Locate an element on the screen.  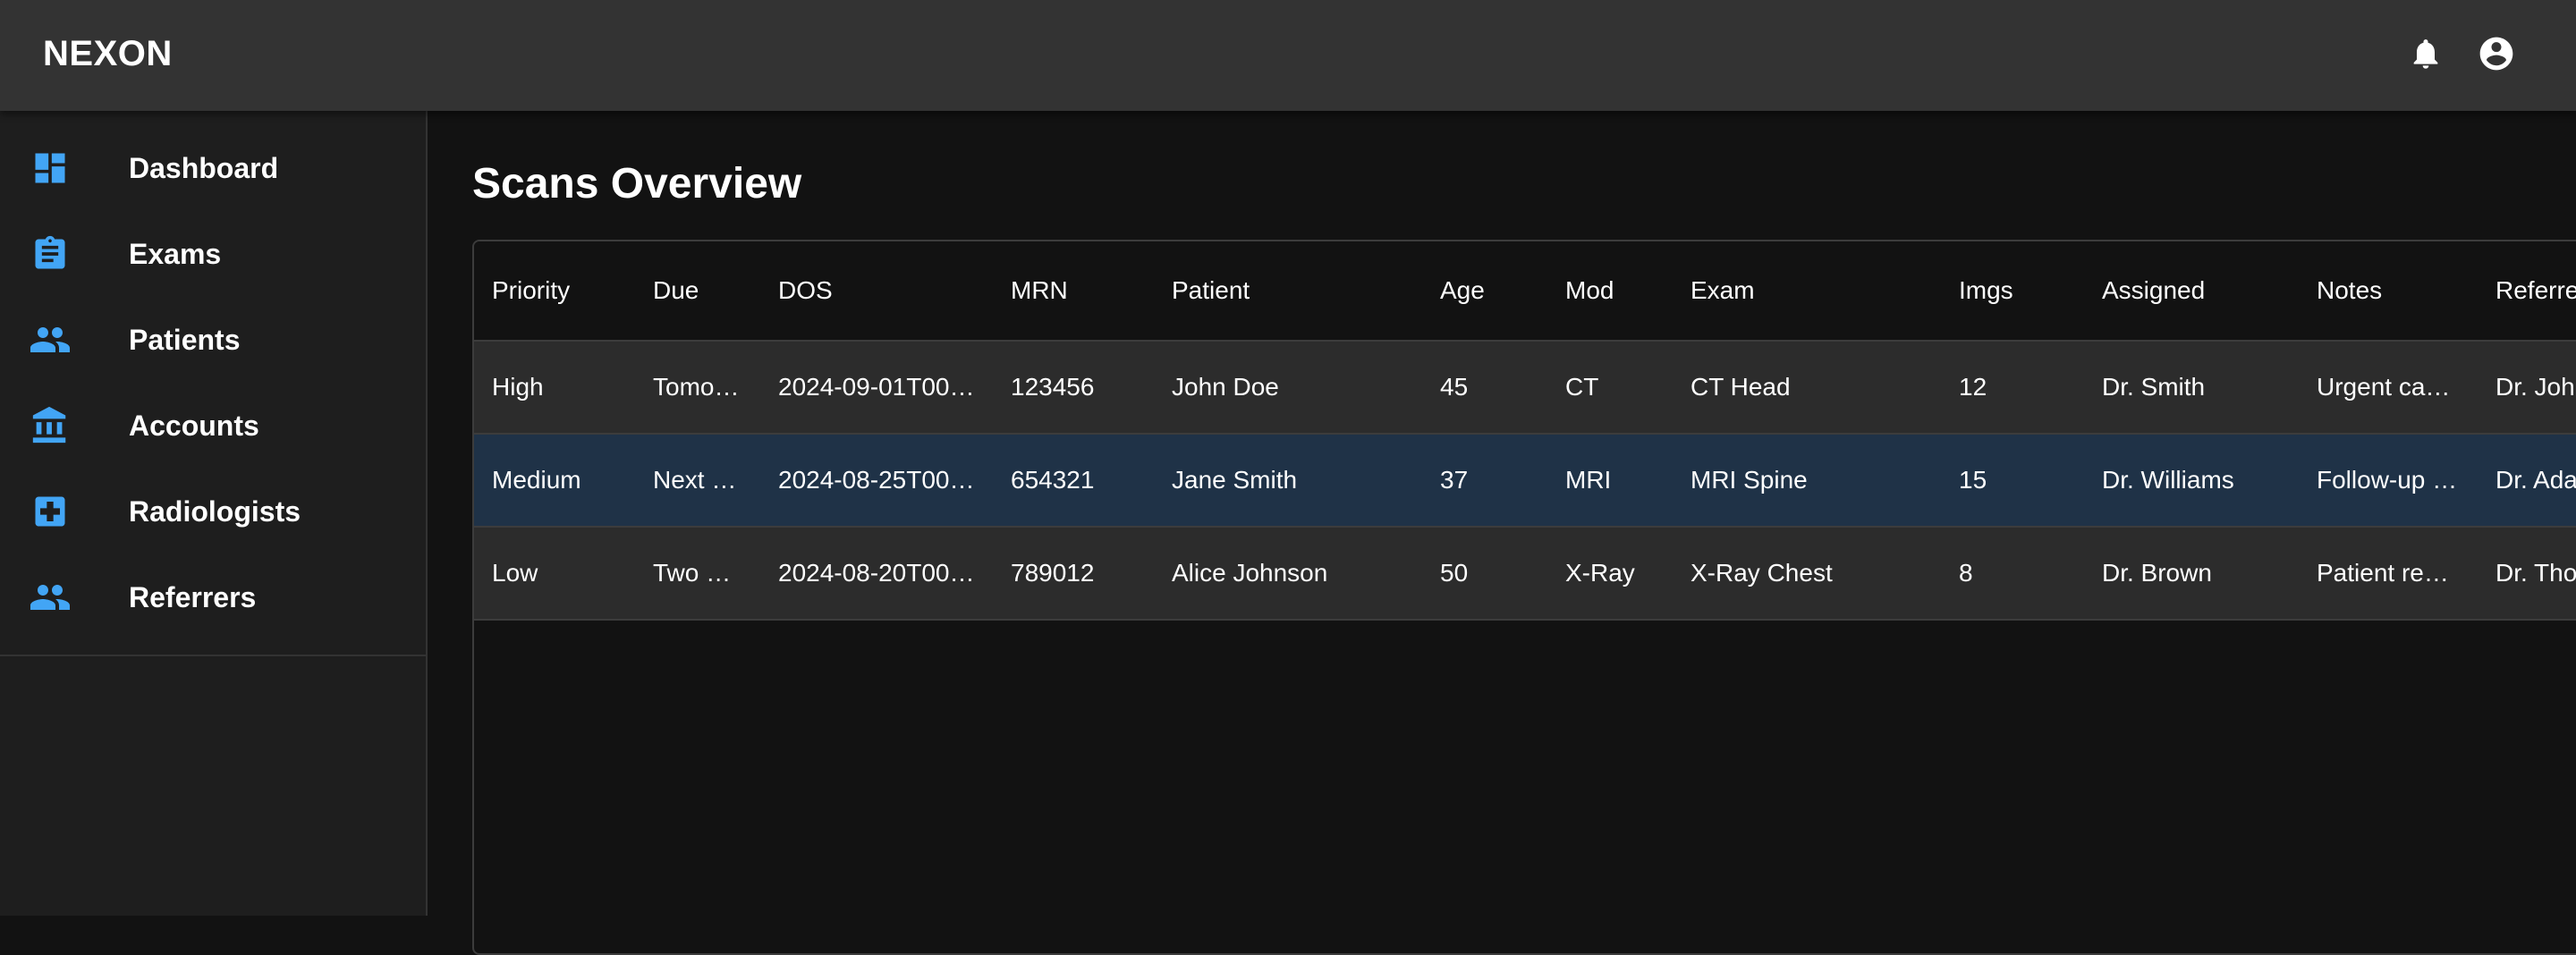
sidebar-item-accounts: Accounts is located at coordinates (213, 426).